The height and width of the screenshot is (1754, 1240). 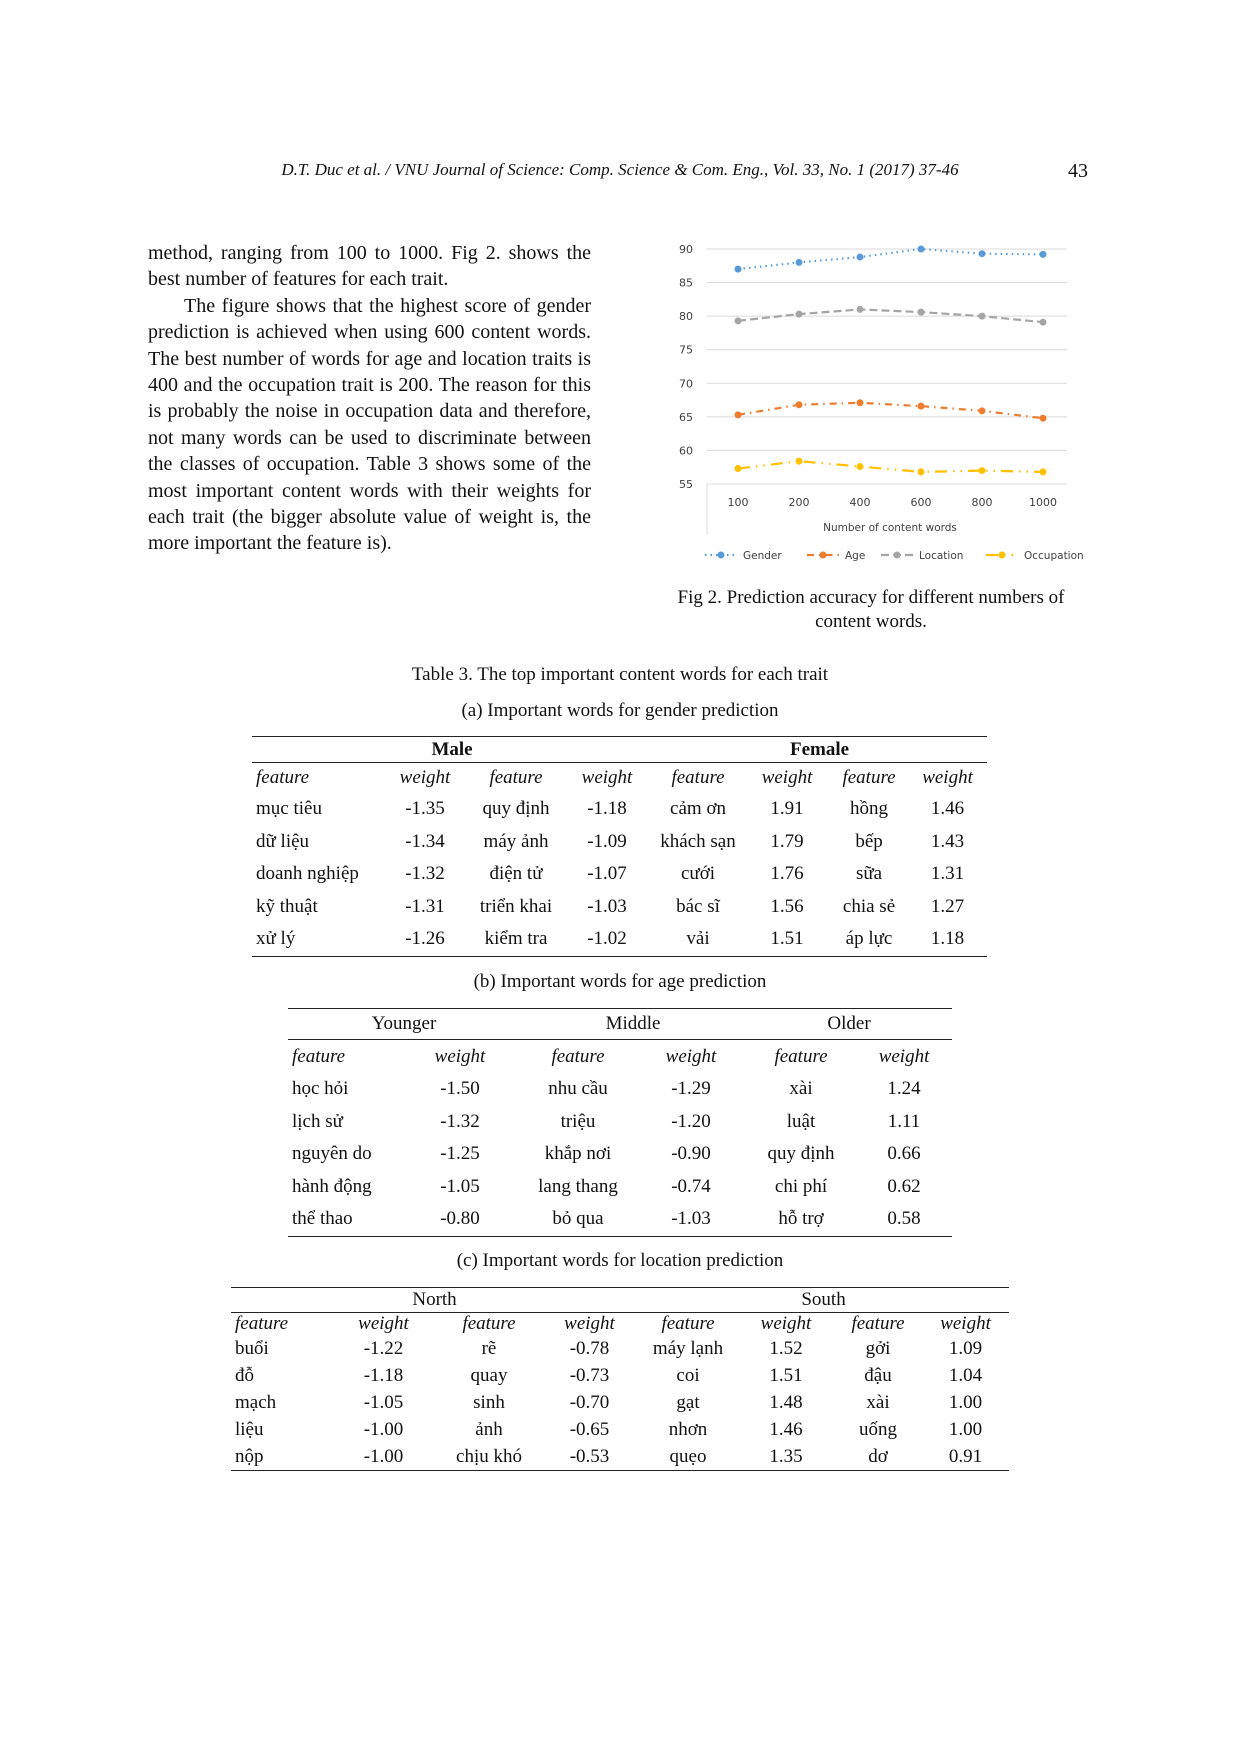 What do you see at coordinates (1043, 502) in the screenshot?
I see `x-tick-label: 1000` at bounding box center [1043, 502].